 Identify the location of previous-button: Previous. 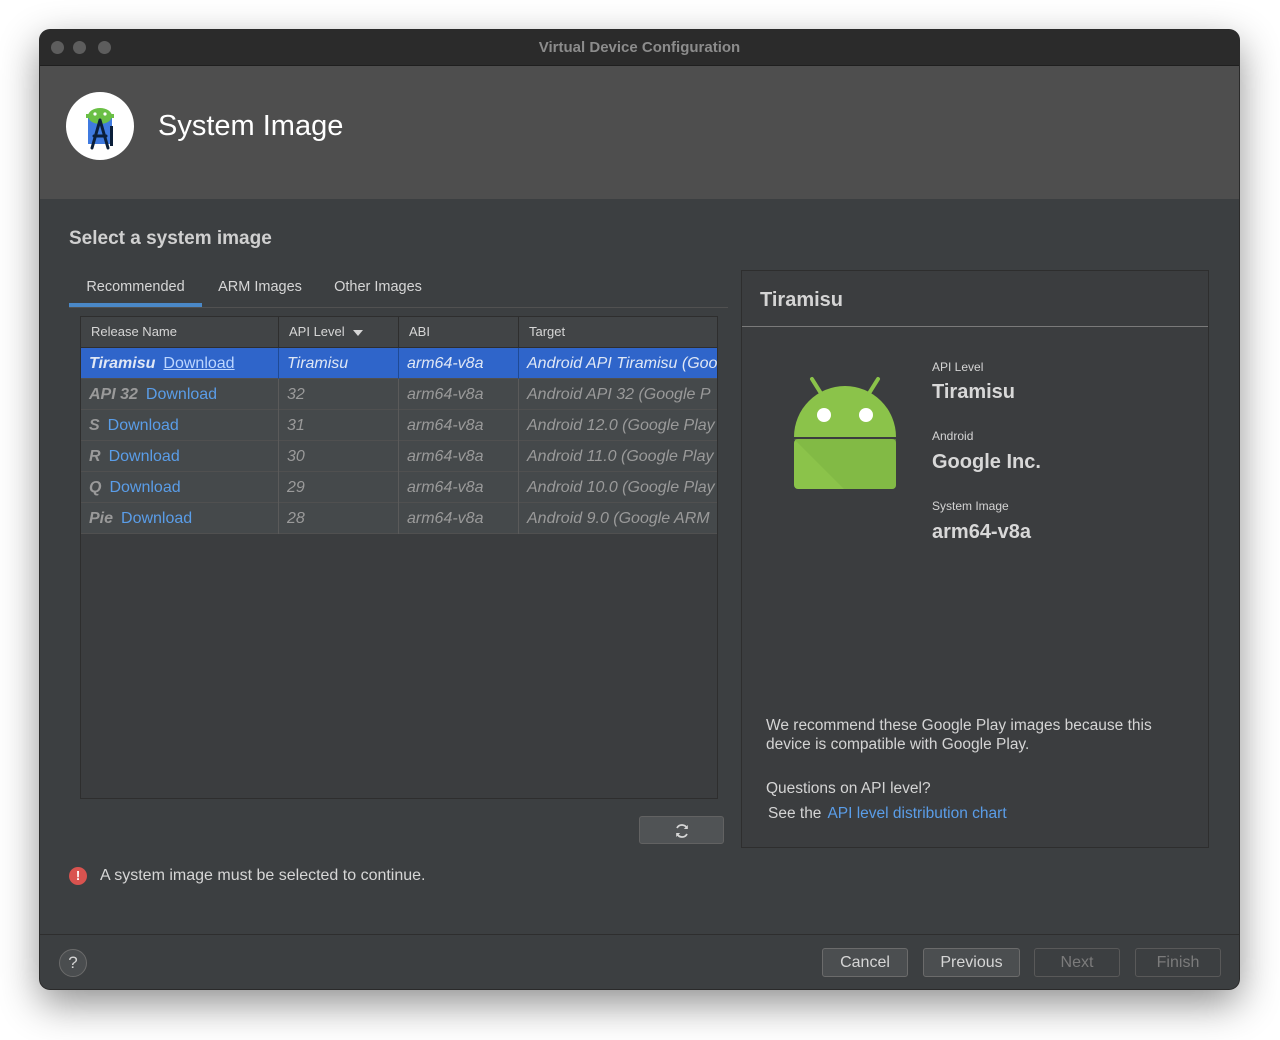
(971, 962).